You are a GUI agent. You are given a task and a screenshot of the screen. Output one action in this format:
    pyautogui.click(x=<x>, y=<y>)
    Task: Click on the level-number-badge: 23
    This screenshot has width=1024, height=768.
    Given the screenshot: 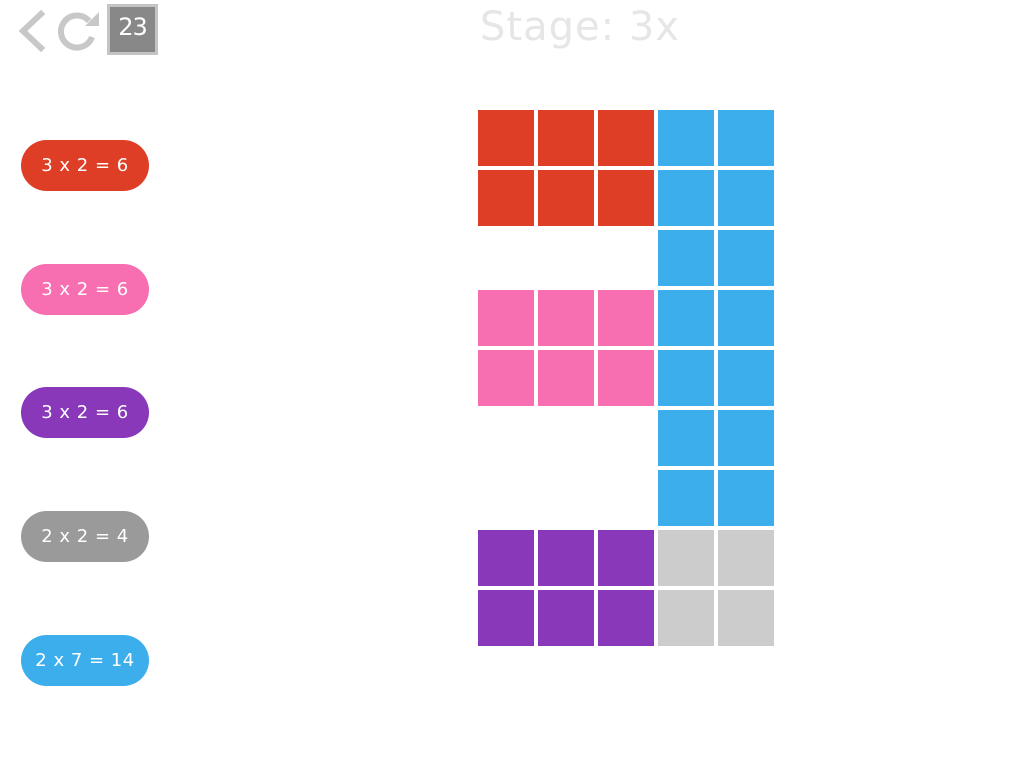 What is the action you would take?
    pyautogui.click(x=132, y=29)
    